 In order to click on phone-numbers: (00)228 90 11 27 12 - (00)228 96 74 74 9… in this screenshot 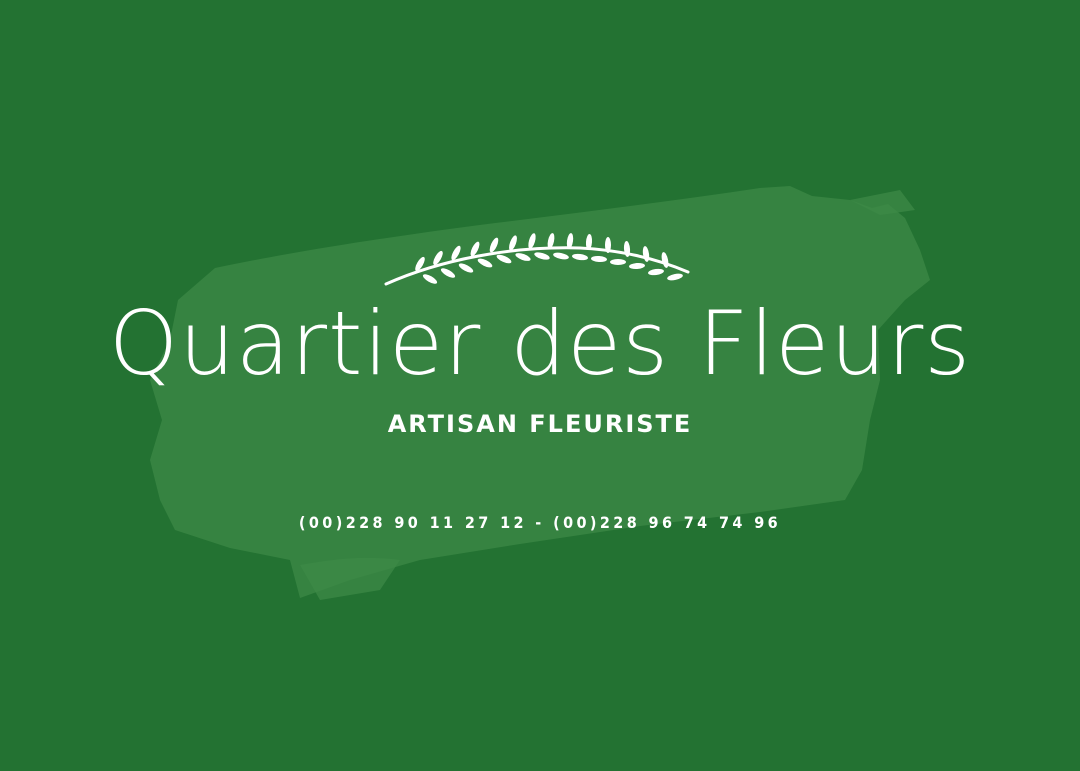, I will do `click(540, 522)`.